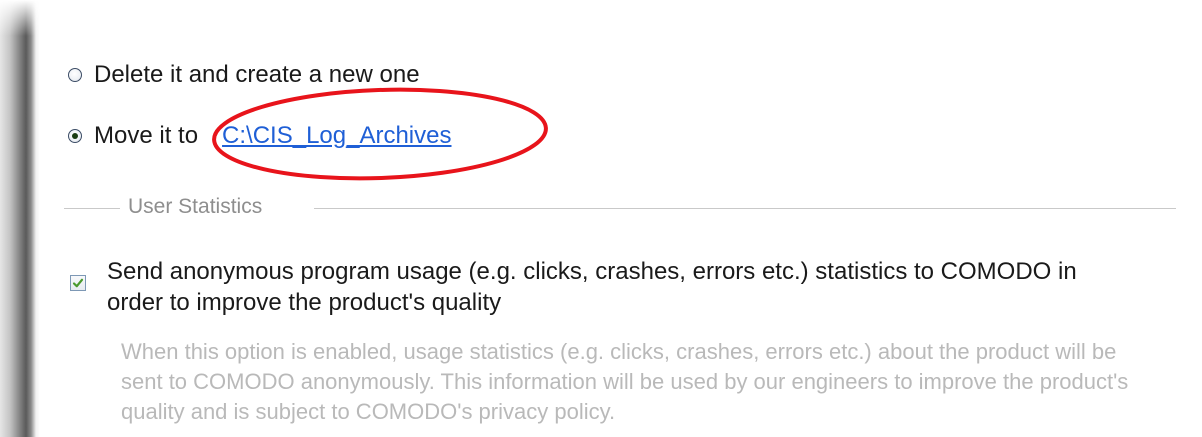 This screenshot has width=1202, height=437. What do you see at coordinates (92, 208) in the screenshot?
I see `group-divider-left` at bounding box center [92, 208].